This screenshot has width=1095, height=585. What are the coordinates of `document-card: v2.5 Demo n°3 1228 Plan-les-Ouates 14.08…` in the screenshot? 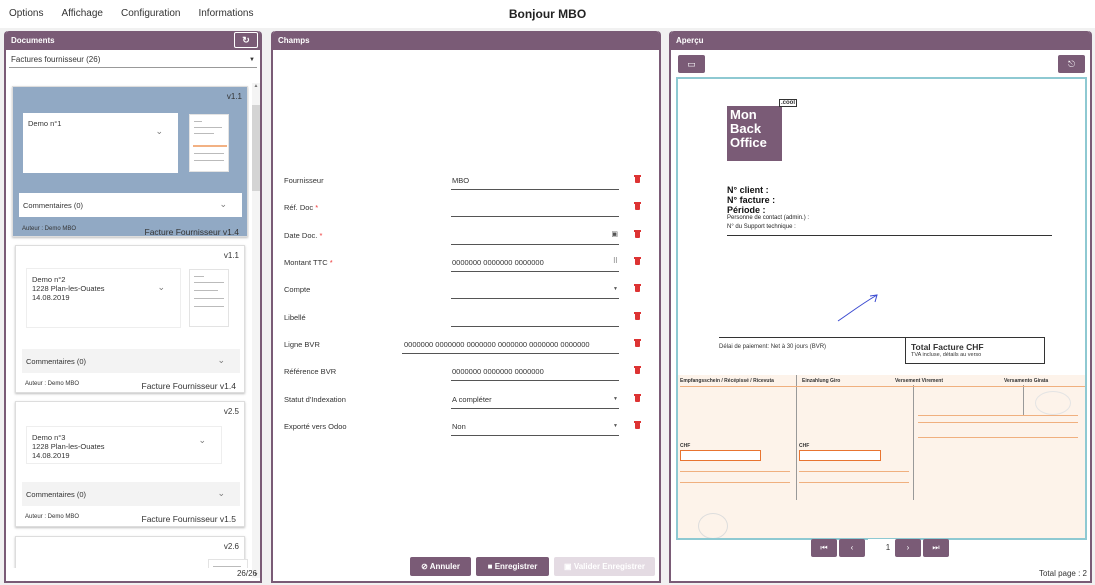 It's located at (130, 464).